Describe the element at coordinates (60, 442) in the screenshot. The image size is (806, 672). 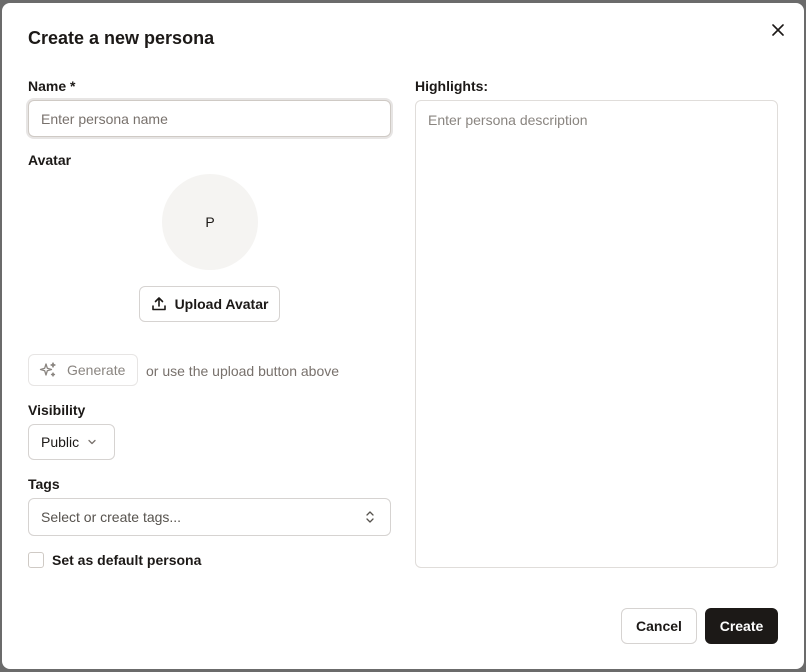
I see `visibility-value: Public` at that location.